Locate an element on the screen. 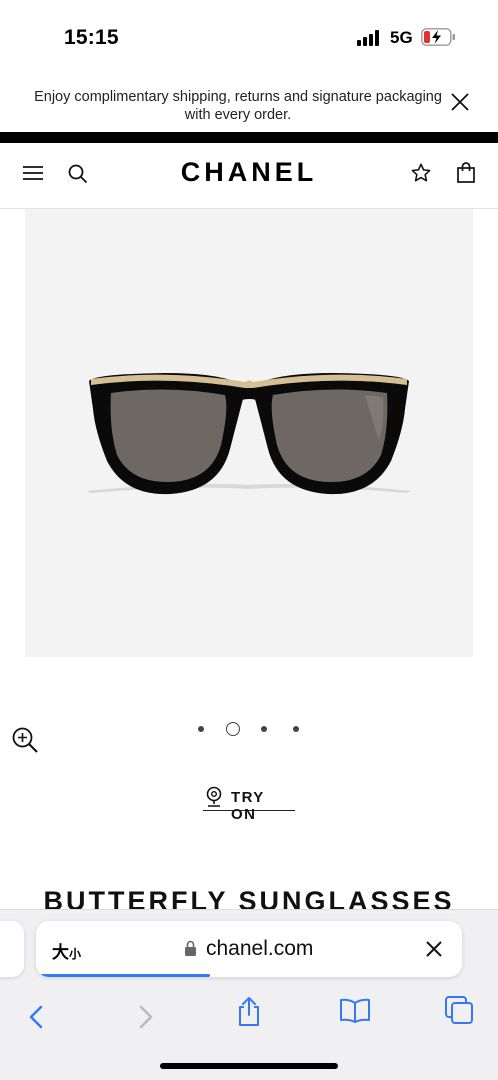 Image resolution: width=498 pixels, height=1080 pixels. text-size-button: 大小 is located at coordinates (66, 950).